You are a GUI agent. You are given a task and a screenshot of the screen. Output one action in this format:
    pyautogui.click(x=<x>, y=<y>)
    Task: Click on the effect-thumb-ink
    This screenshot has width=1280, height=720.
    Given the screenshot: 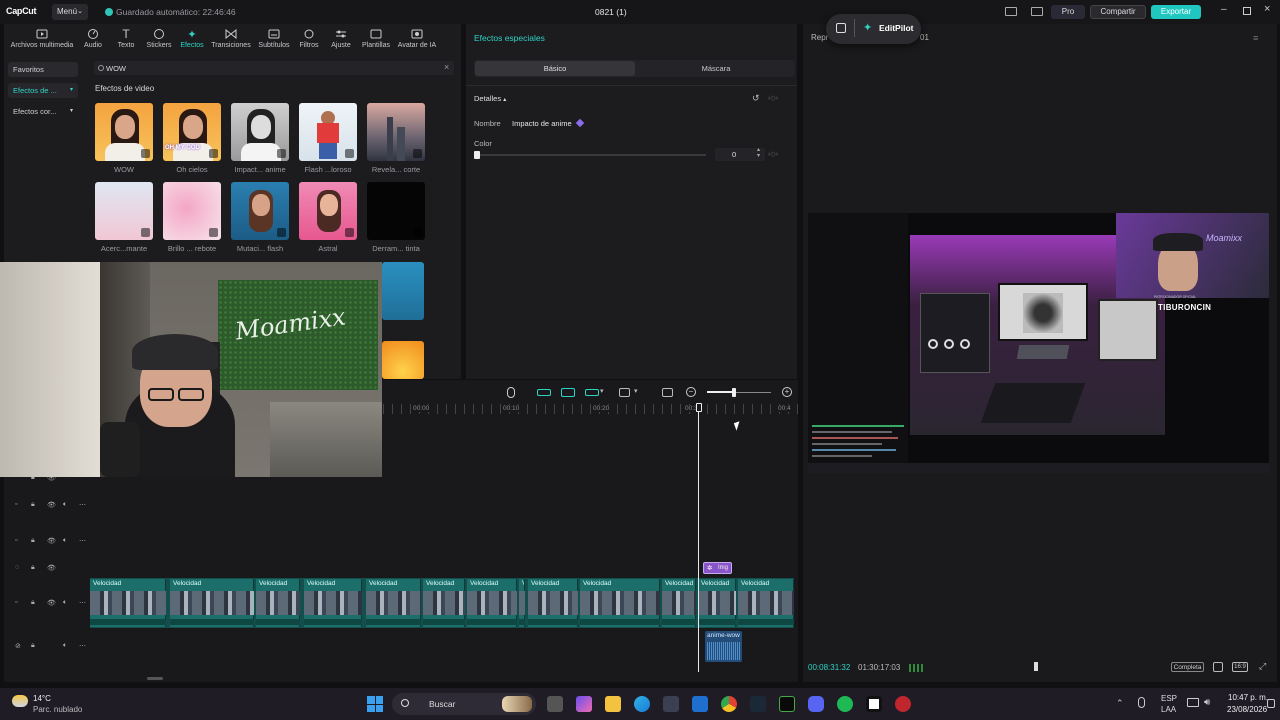 What is the action you would take?
    pyautogui.click(x=396, y=211)
    